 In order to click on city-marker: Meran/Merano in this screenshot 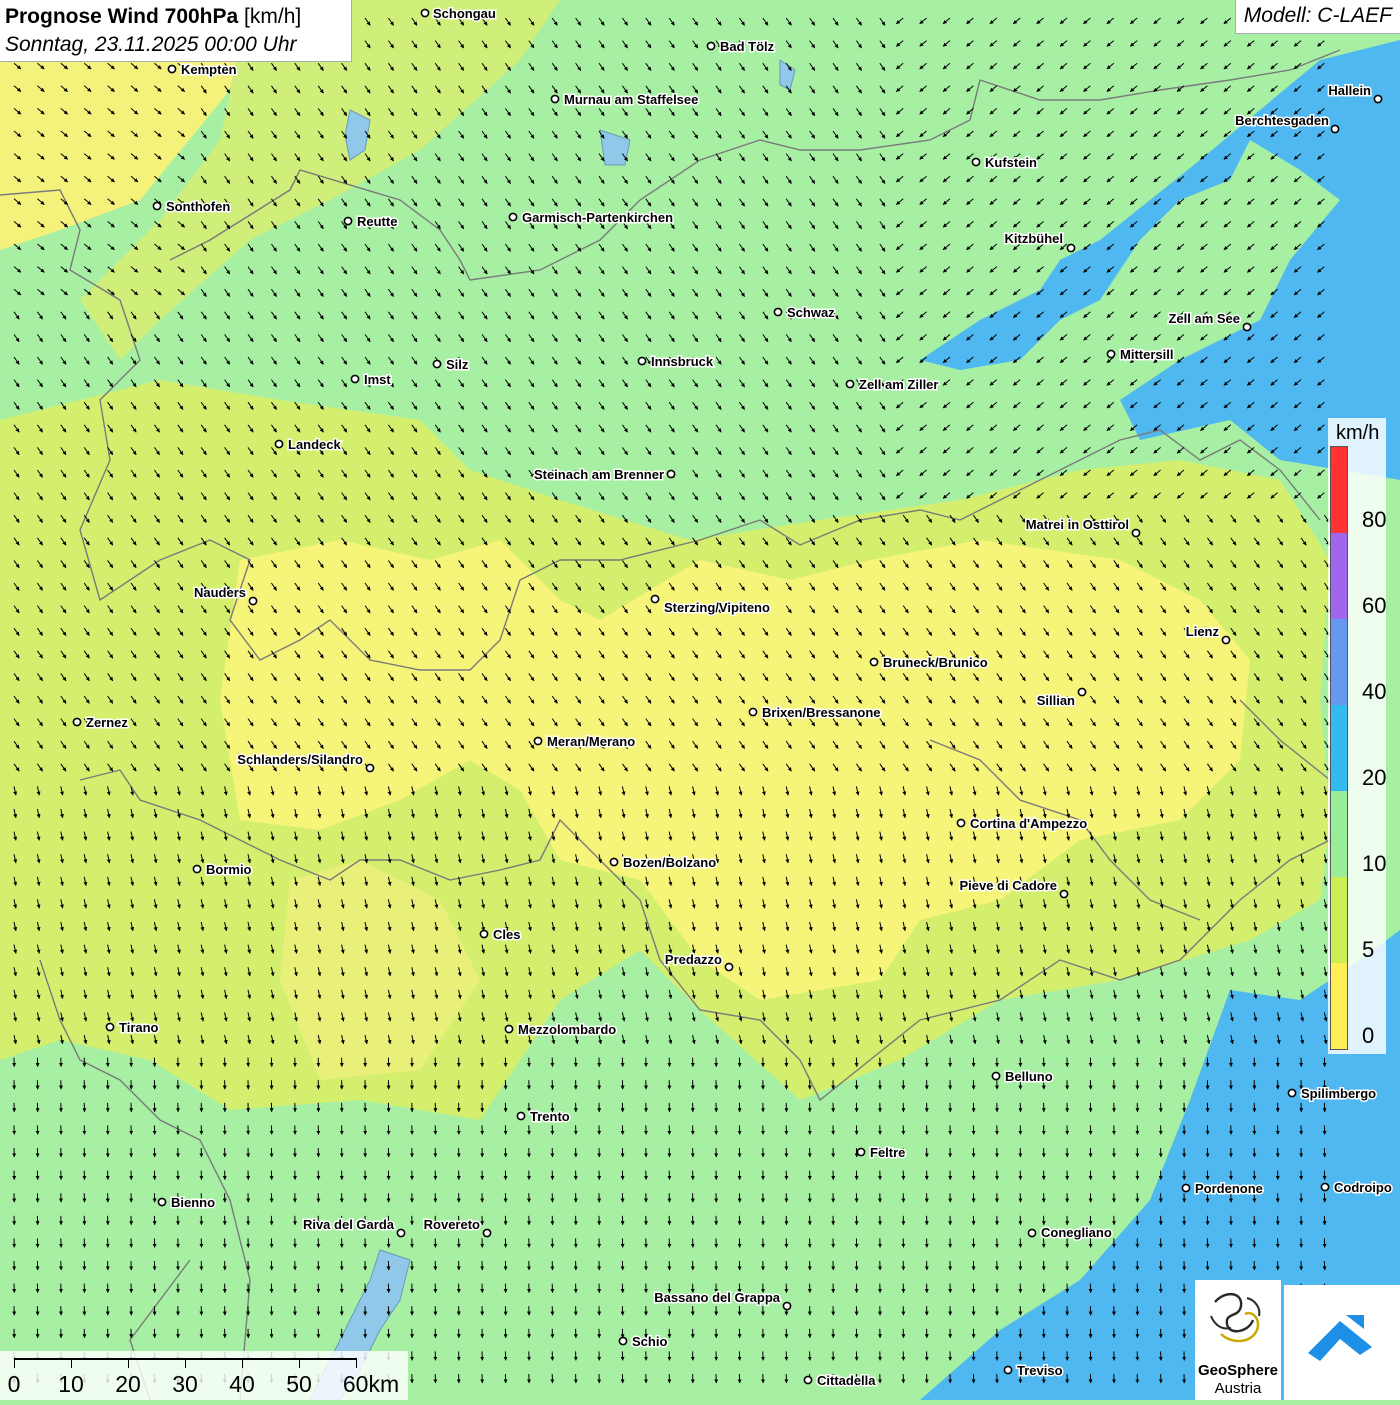, I will do `click(584, 741)`.